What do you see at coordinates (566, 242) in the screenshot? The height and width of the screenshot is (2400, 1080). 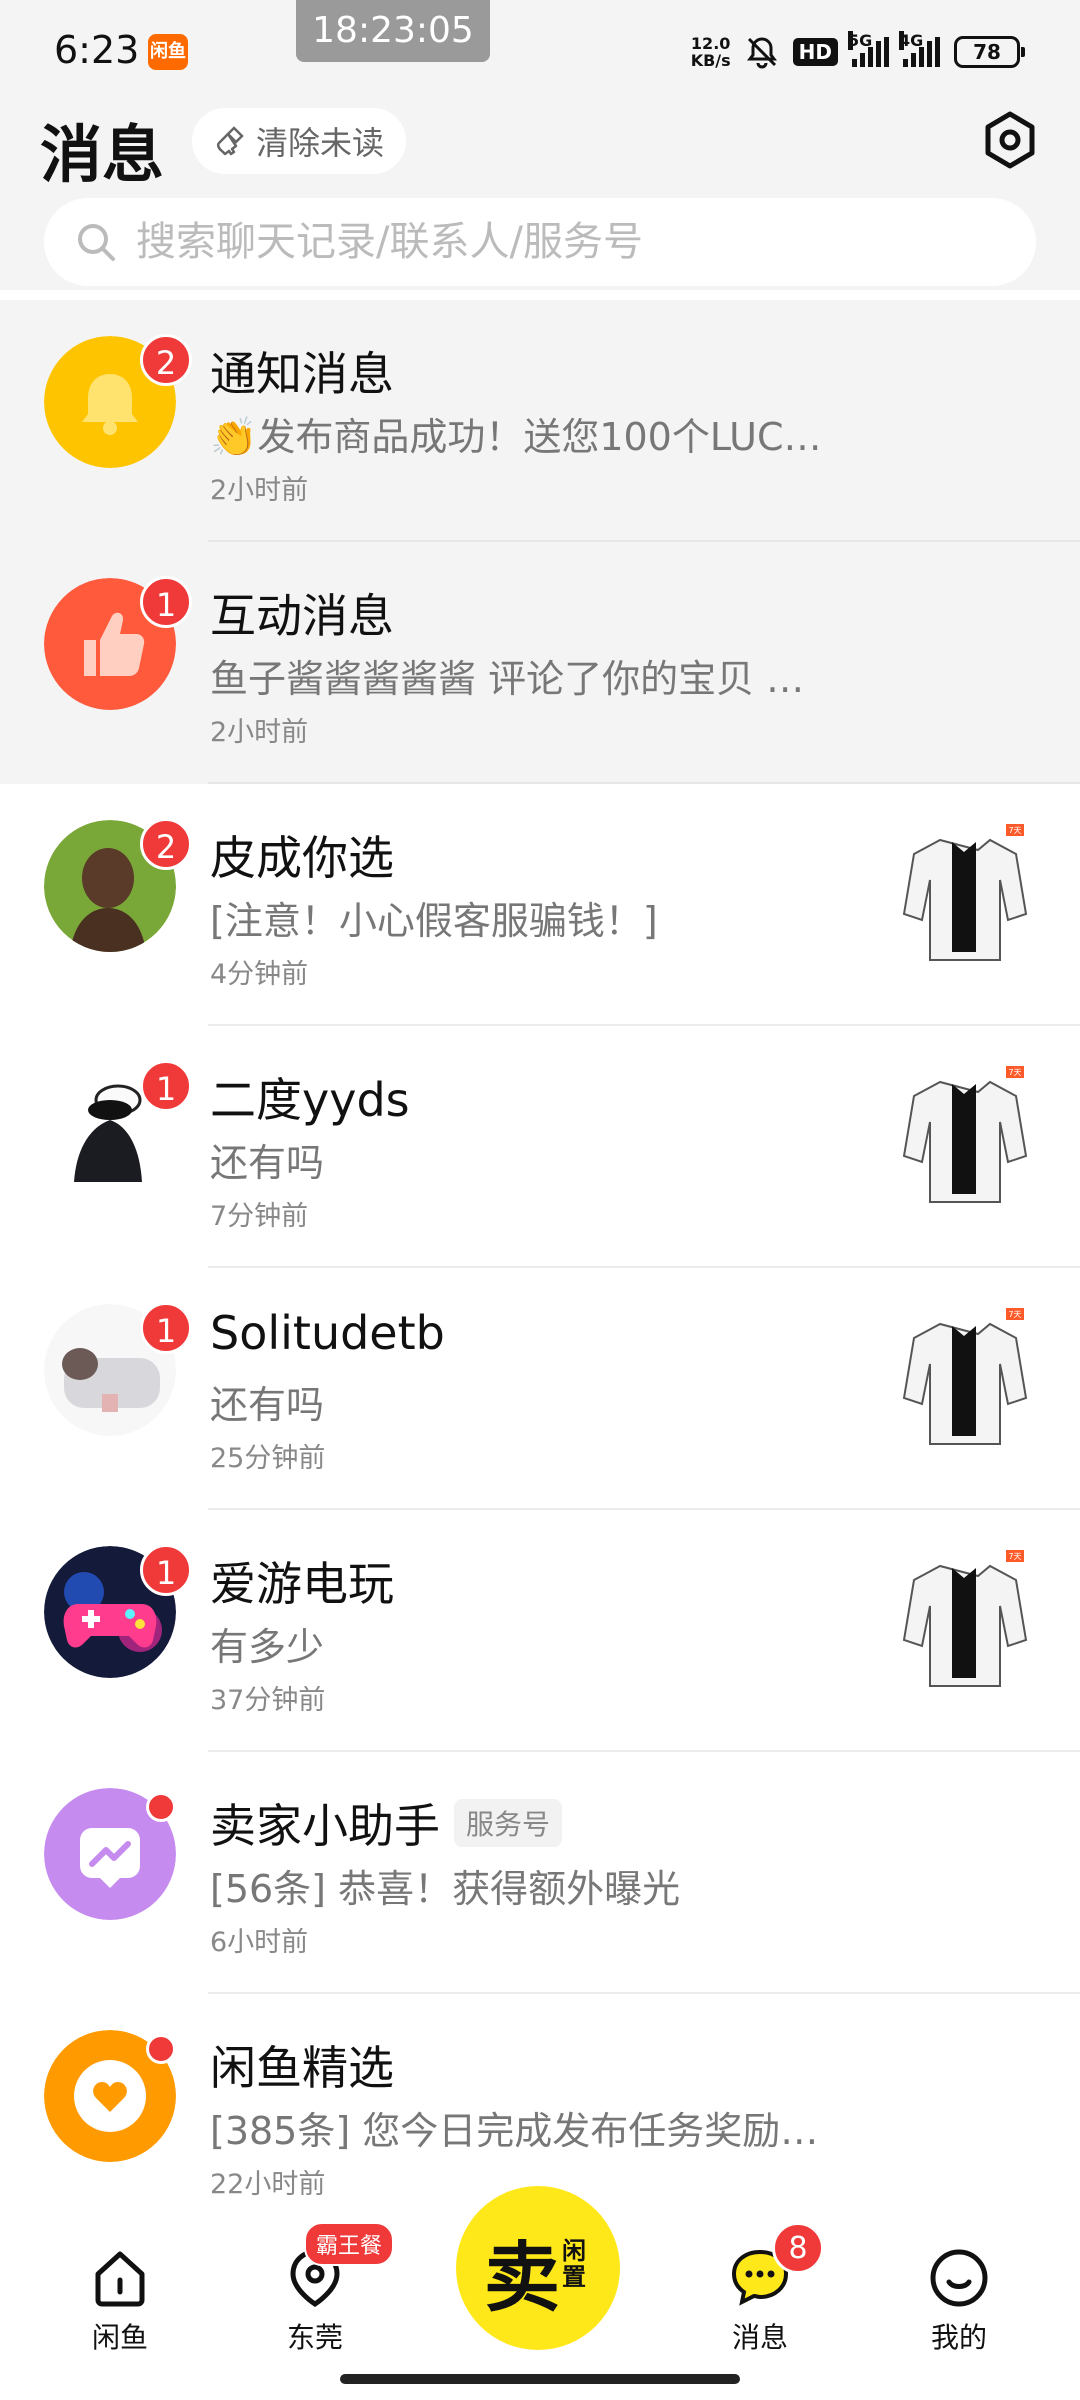 I see `search-input` at bounding box center [566, 242].